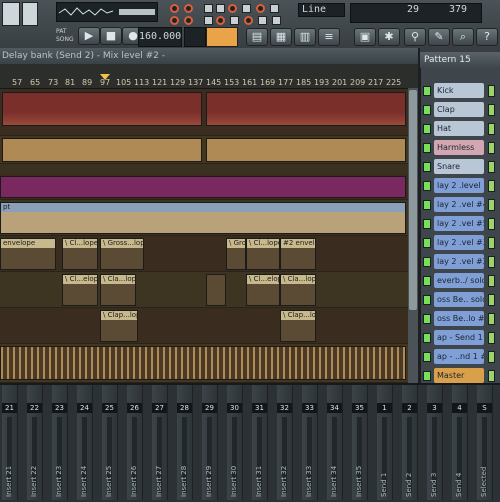 The height and width of the screenshot is (502, 500). I want to click on automation-clip: envelope, so click(28, 254).